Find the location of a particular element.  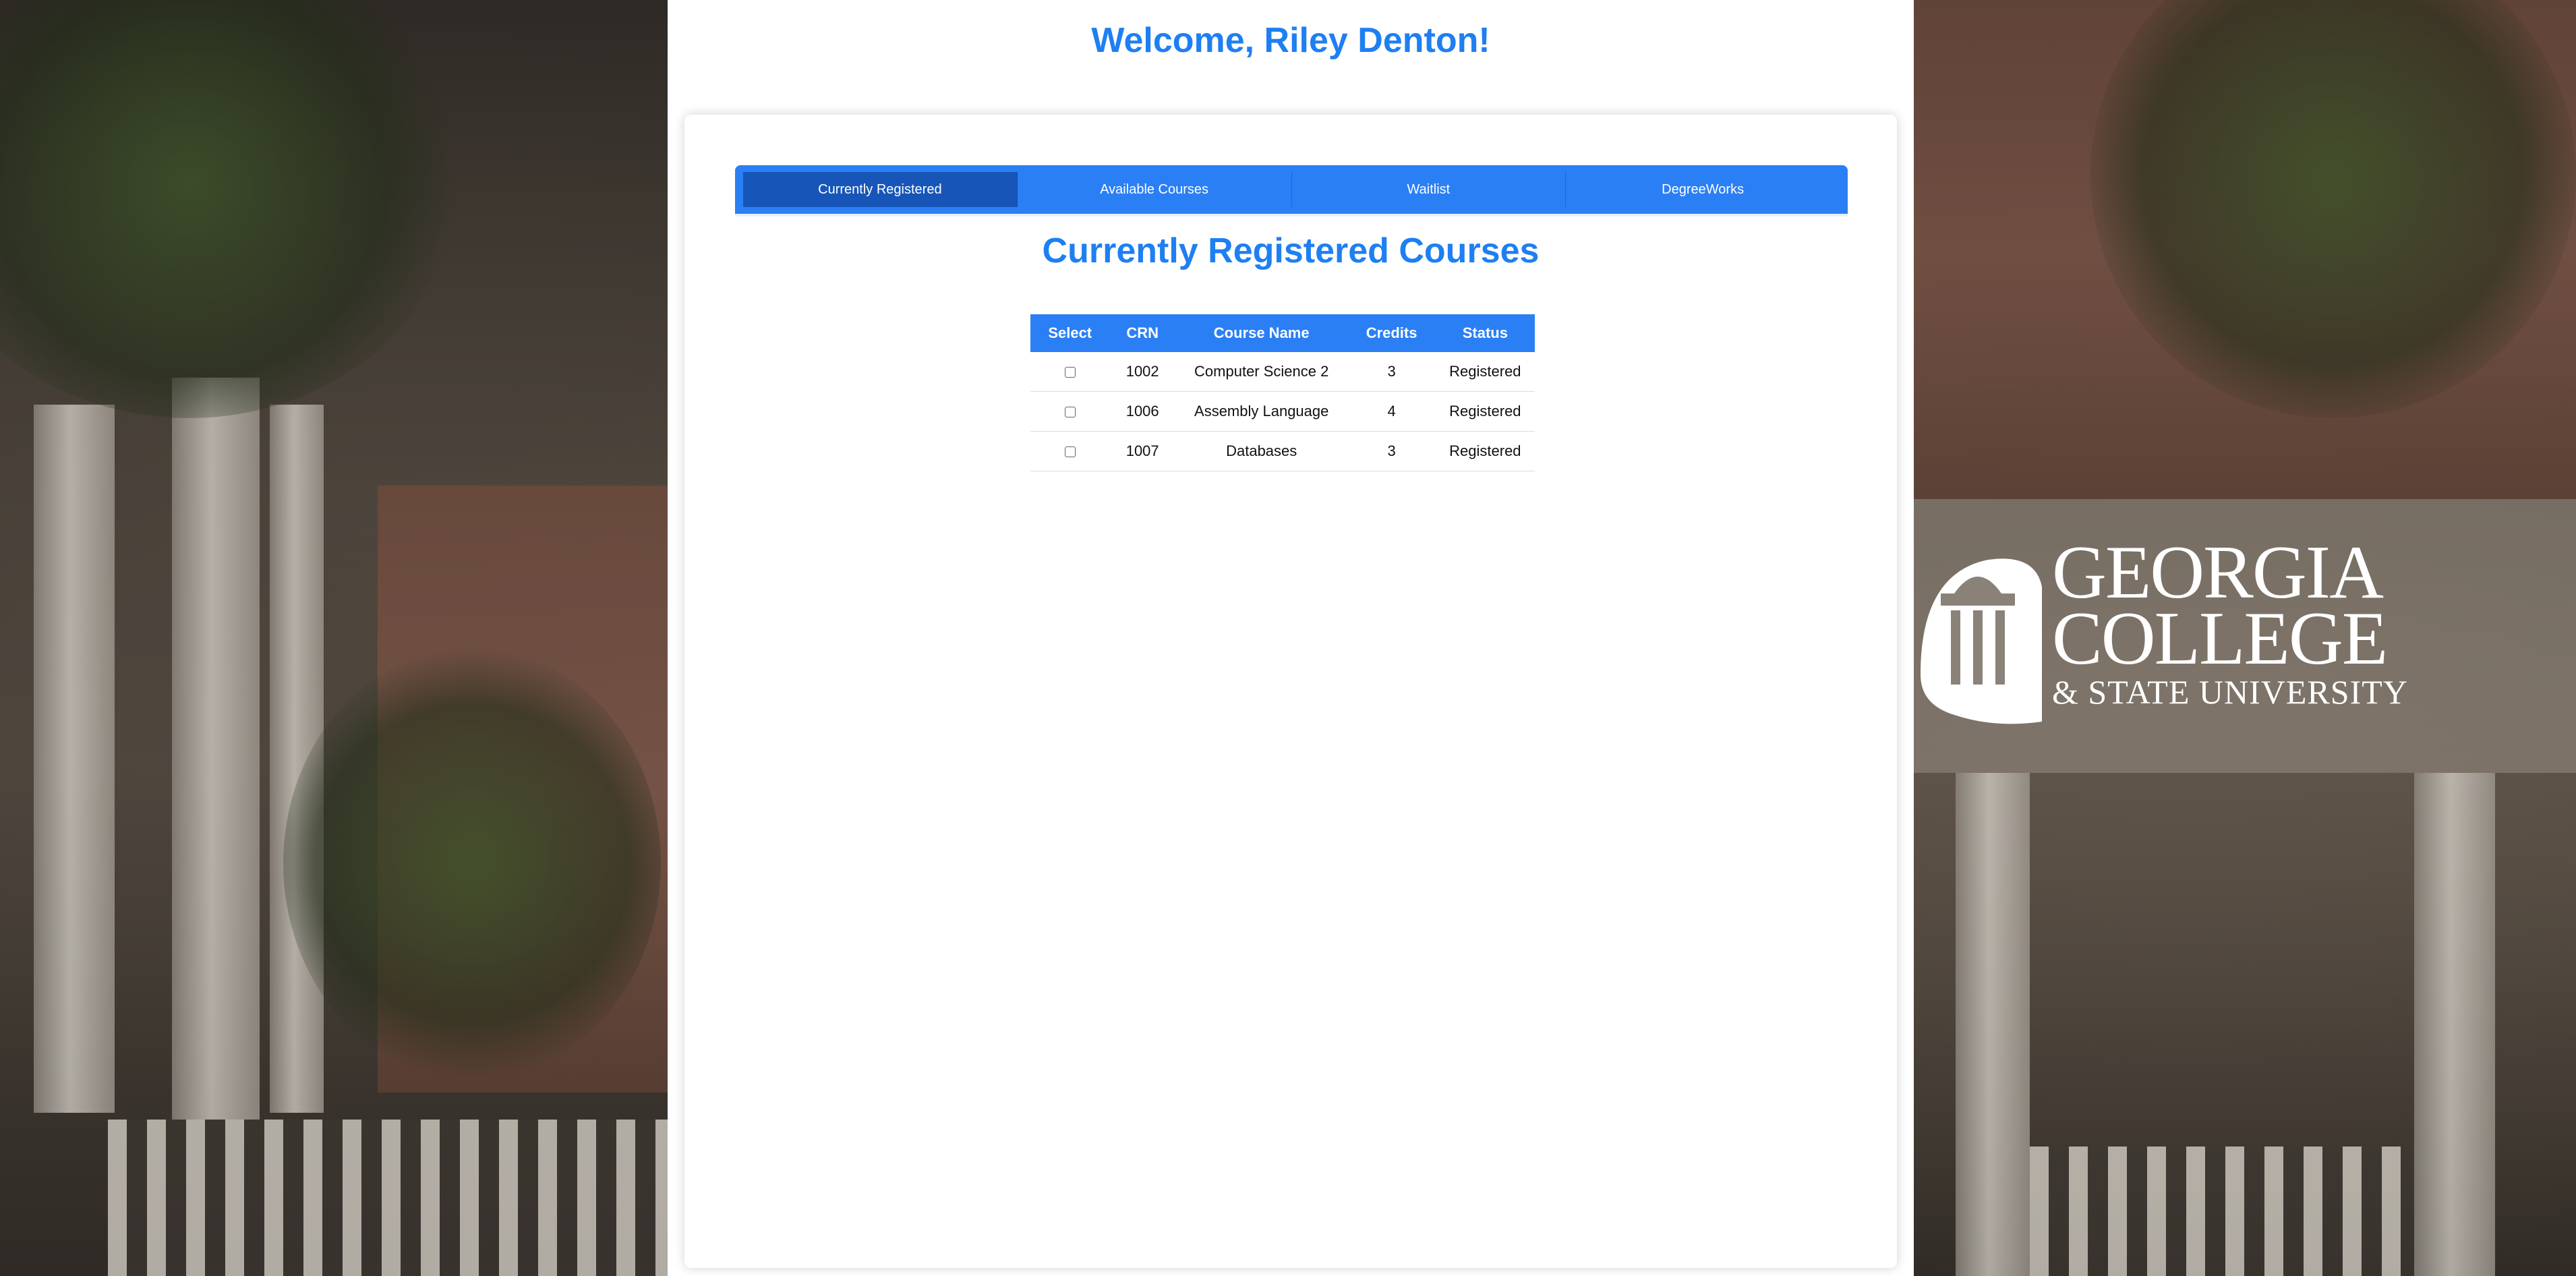

crn-cell: 1006 is located at coordinates (1142, 411).